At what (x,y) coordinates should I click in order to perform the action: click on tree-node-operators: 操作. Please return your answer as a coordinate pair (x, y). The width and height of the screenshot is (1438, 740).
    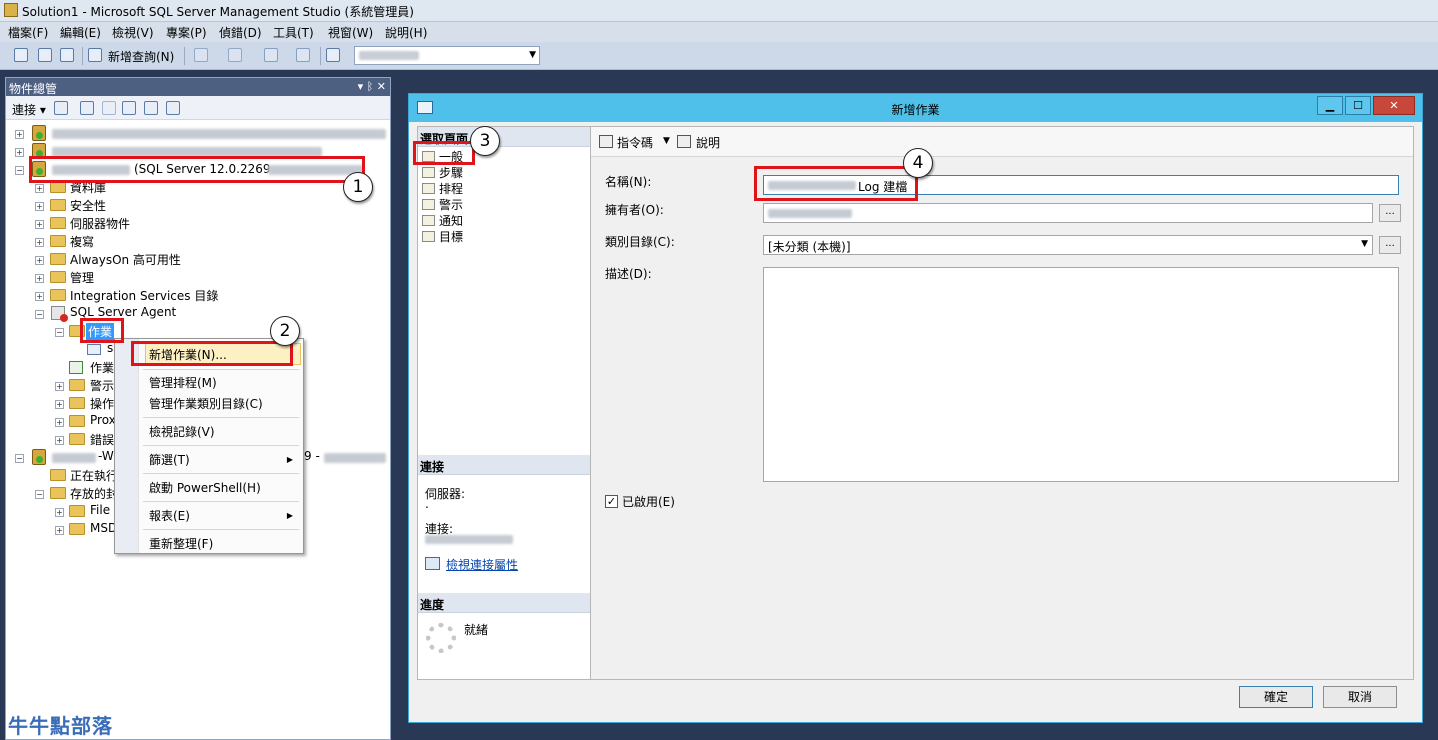
    Looking at the image, I should click on (102, 404).